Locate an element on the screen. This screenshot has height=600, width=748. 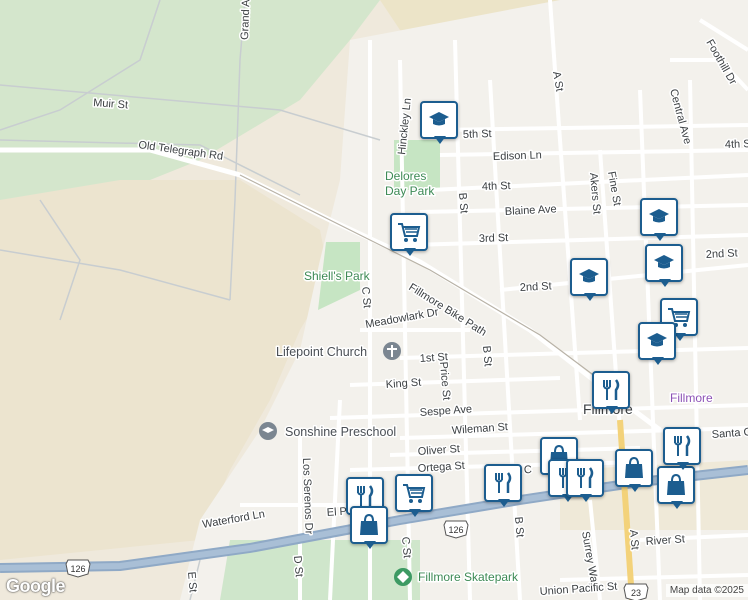
fillmore-skatepark-label: Fillmore Skatepark is located at coordinates (468, 577).